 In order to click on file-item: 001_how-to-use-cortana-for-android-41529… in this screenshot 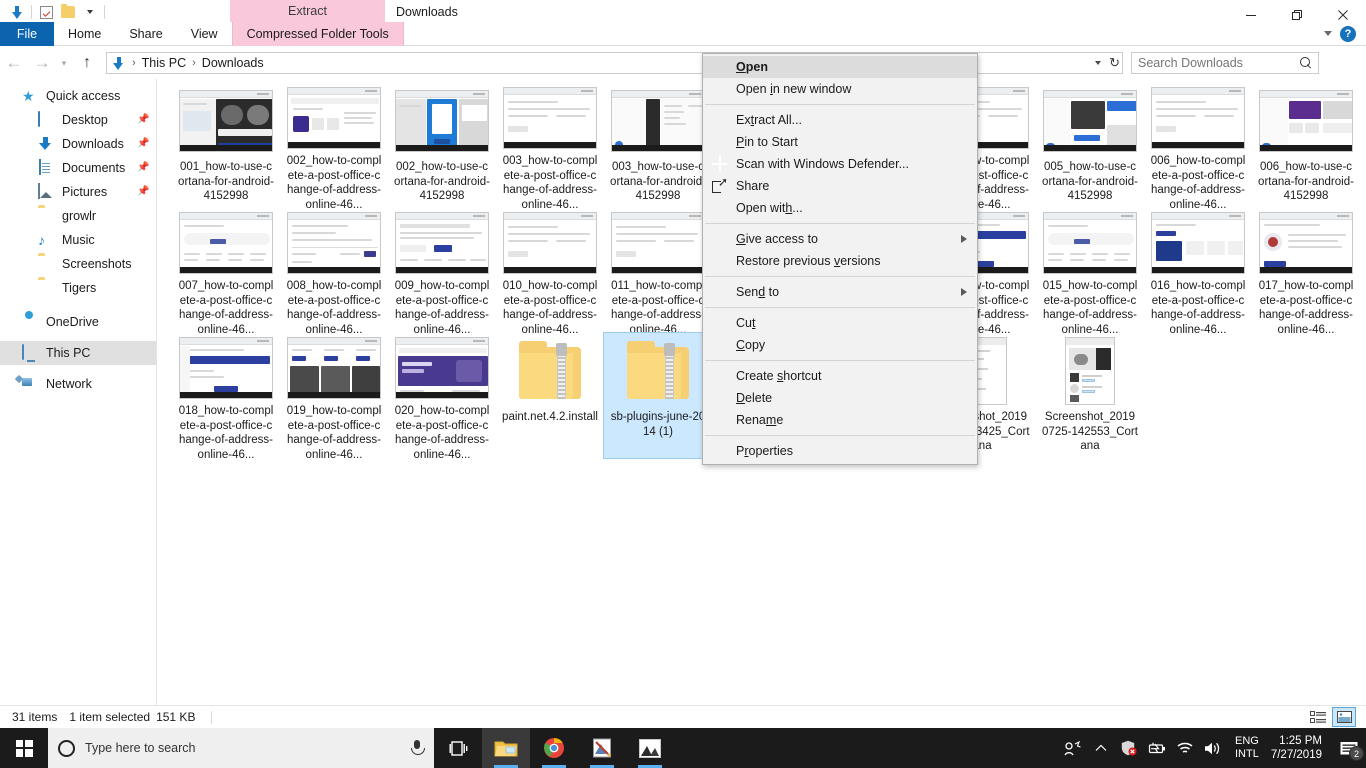, I will do `click(226, 145)`.